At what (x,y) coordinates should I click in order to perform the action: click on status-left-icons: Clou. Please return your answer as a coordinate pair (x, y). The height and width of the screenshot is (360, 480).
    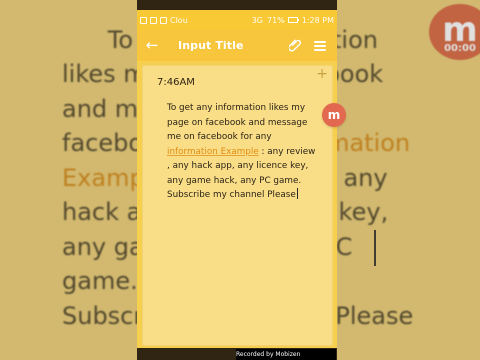
    Looking at the image, I should click on (164, 20).